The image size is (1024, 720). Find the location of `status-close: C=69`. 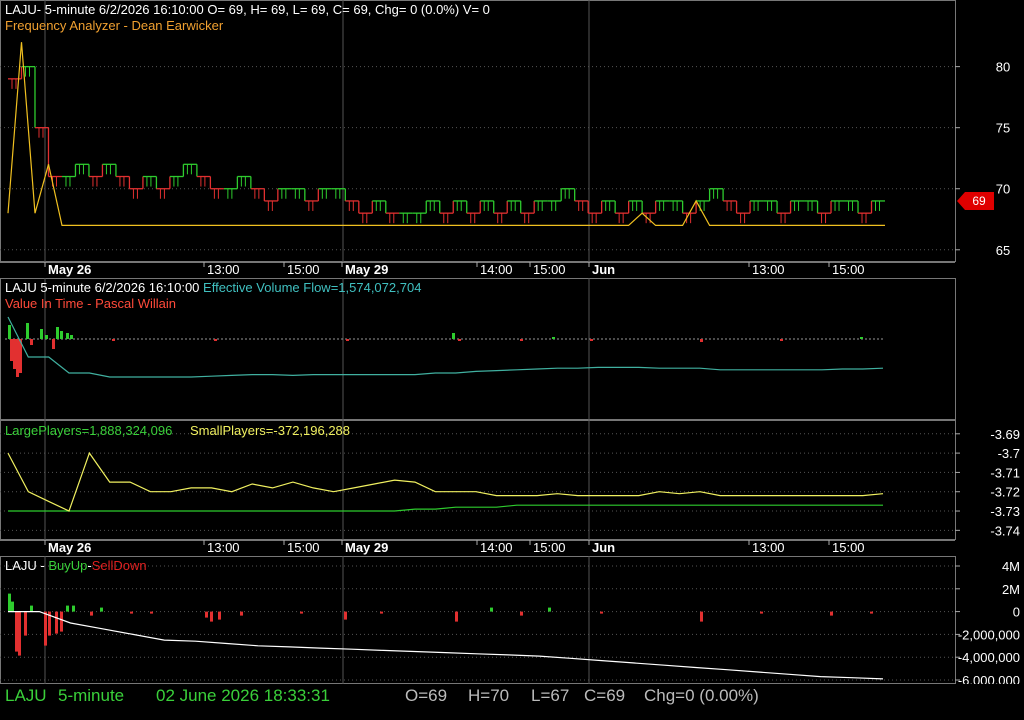

status-close: C=69 is located at coordinates (605, 695).